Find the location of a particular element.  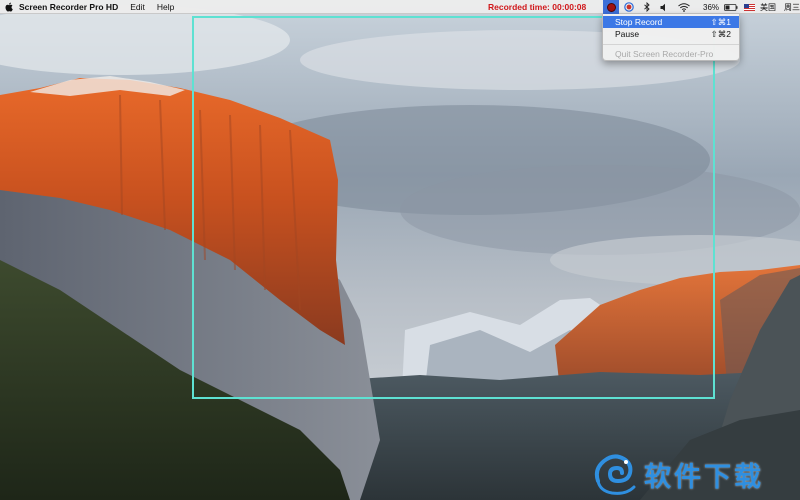

battery-icon is located at coordinates (731, 7).